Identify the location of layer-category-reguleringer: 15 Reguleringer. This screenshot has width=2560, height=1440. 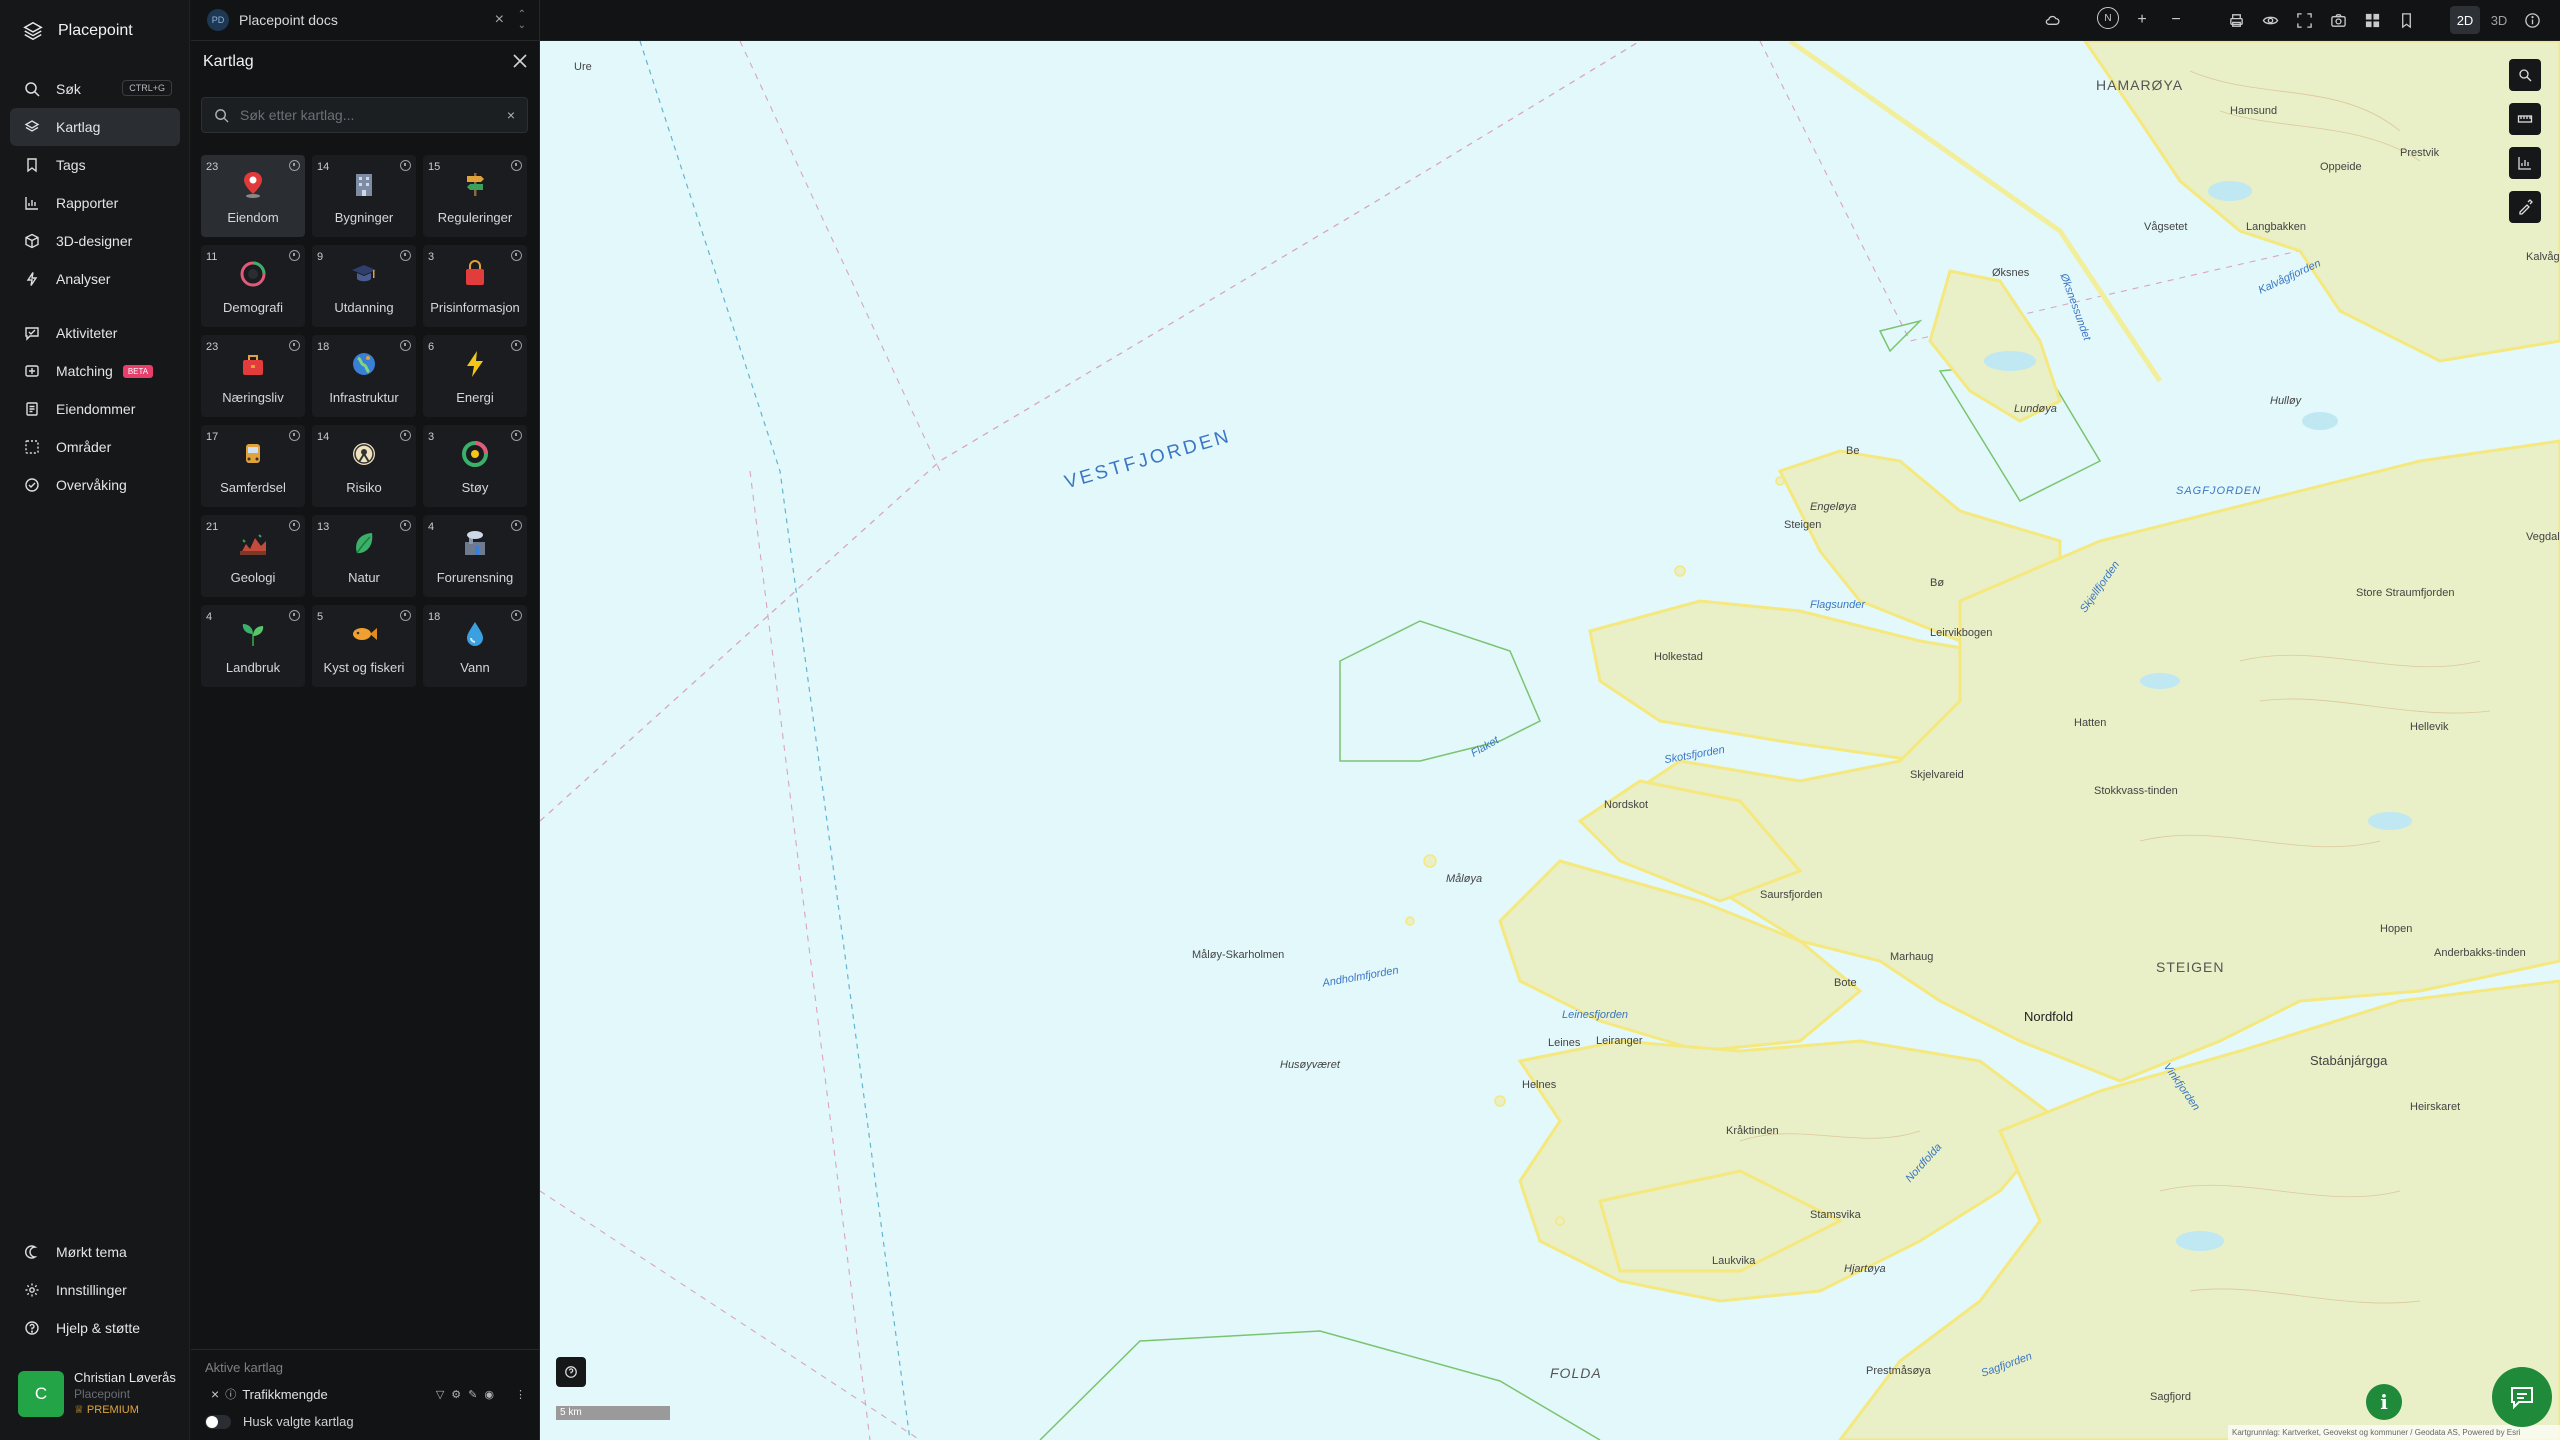
(475, 196).